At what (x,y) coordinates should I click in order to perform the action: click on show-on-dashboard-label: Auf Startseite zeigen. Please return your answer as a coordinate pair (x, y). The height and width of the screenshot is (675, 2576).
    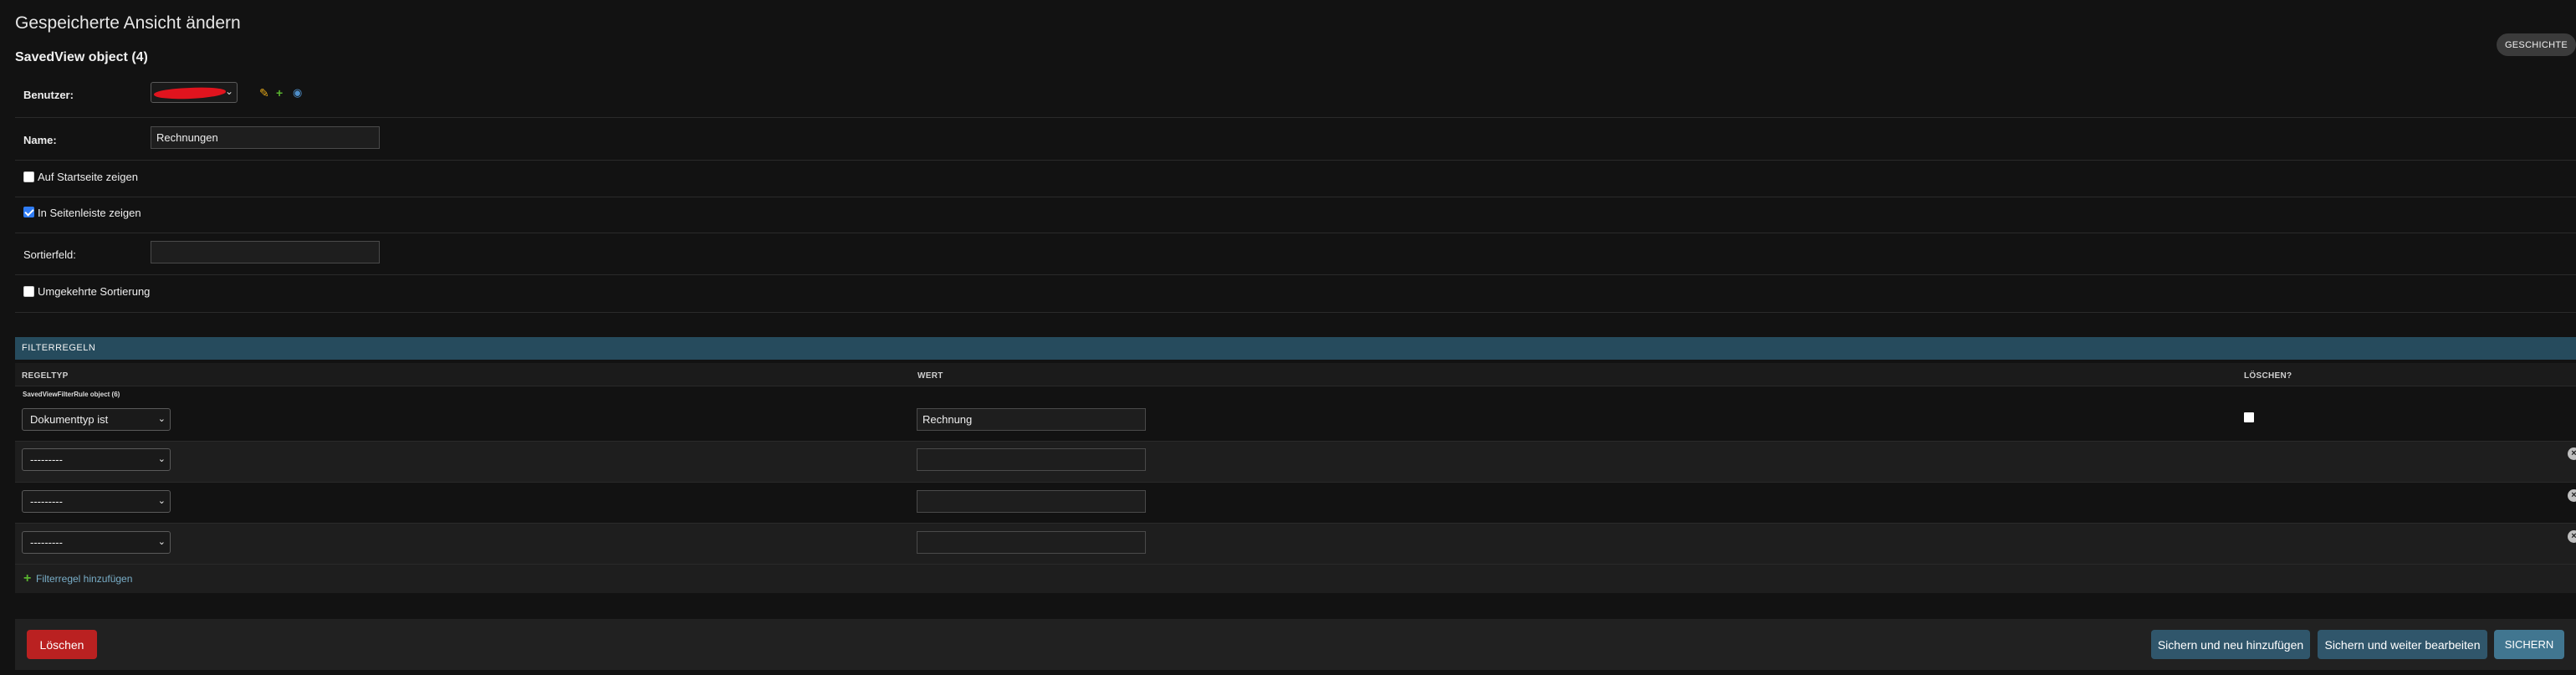
    Looking at the image, I should click on (88, 177).